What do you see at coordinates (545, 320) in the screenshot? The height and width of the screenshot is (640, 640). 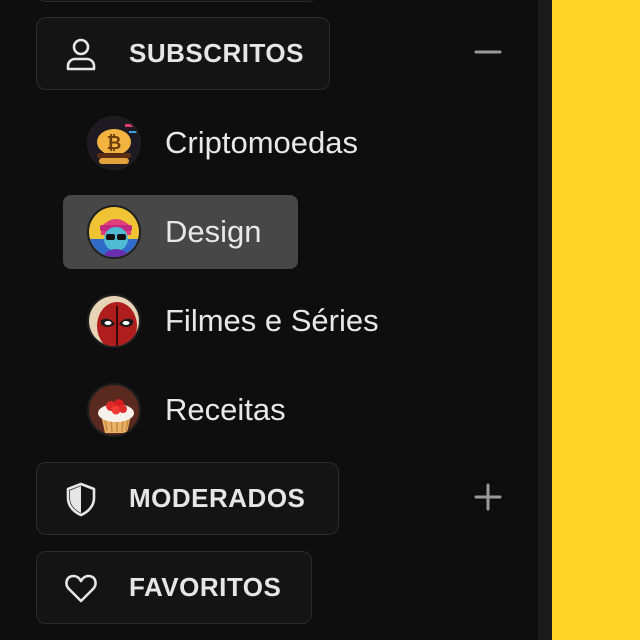 I see `panel-divider` at bounding box center [545, 320].